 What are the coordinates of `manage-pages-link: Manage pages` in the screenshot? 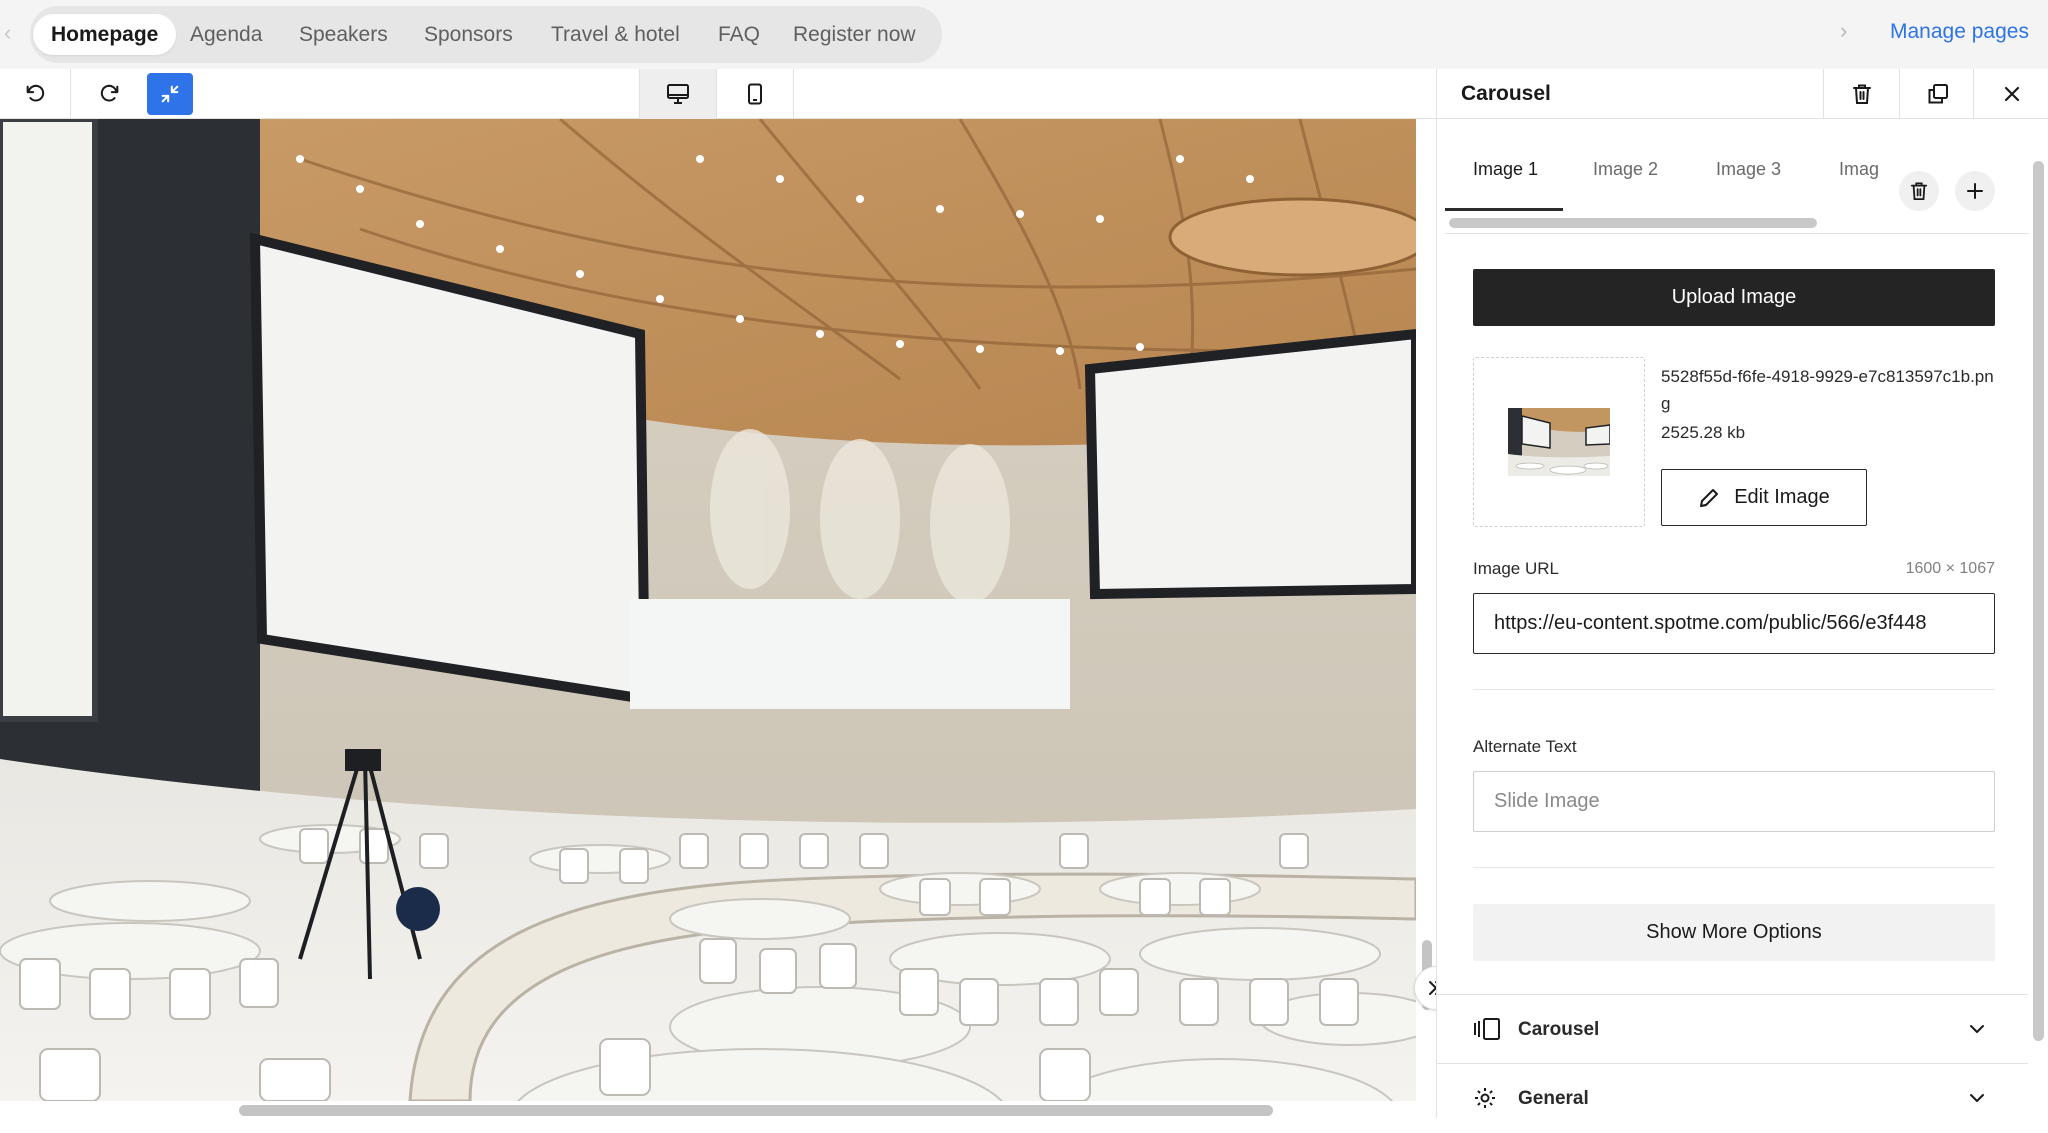 It's located at (1959, 32).